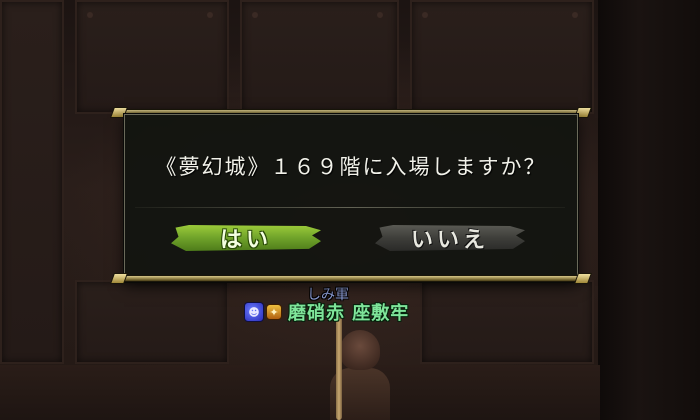  Describe the element at coordinates (254, 312) in the screenshot. I see `blue-faction-crest-icon: ☻` at that location.